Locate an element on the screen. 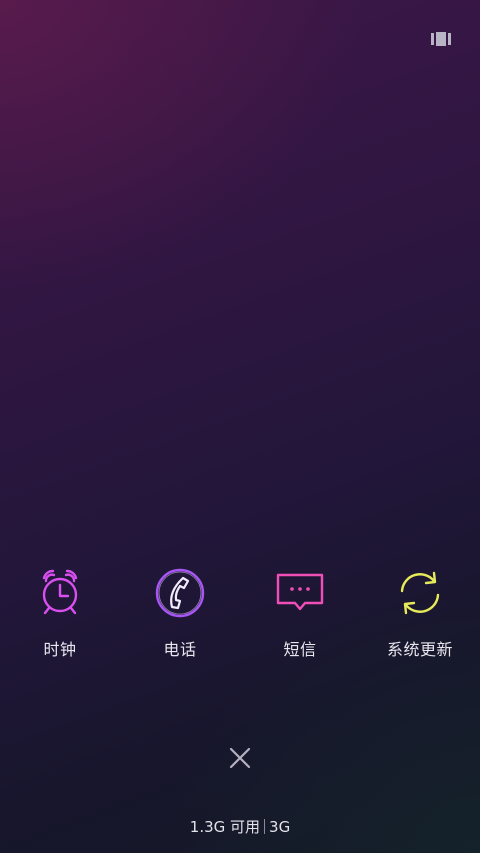 The height and width of the screenshot is (853, 480). app-sms-label: 短信 is located at coordinates (300, 649).